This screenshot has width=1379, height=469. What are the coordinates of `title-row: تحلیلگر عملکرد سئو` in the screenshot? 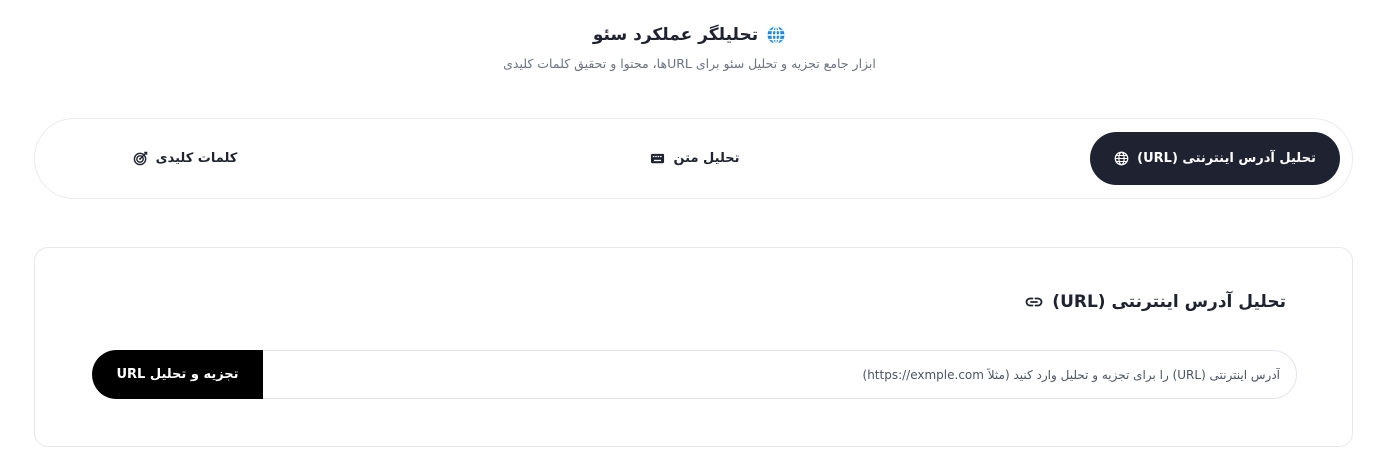 It's located at (689, 35).